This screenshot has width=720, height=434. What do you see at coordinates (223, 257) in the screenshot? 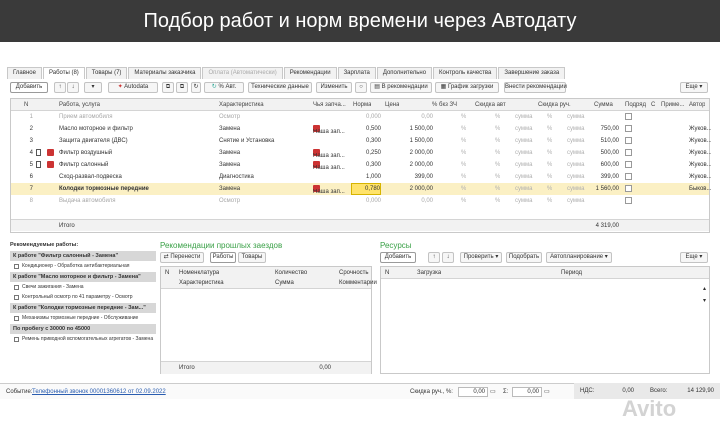
I see `works-toggle: Работы` at bounding box center [223, 257].